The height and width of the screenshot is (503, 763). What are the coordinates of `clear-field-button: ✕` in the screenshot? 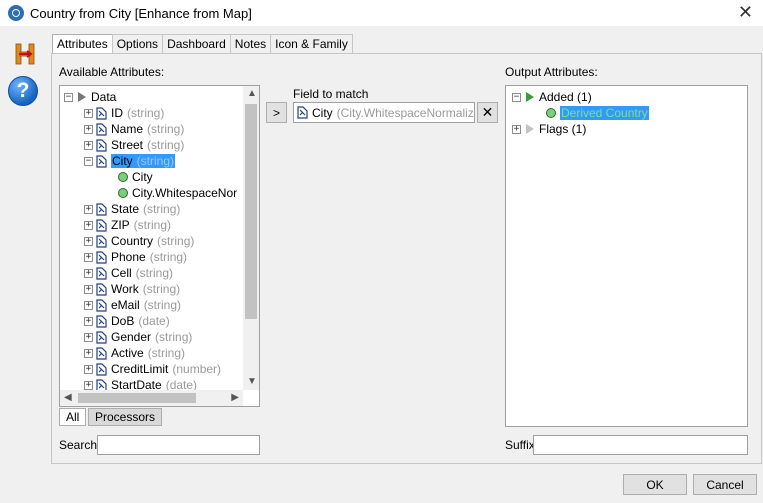 It's located at (487, 112).